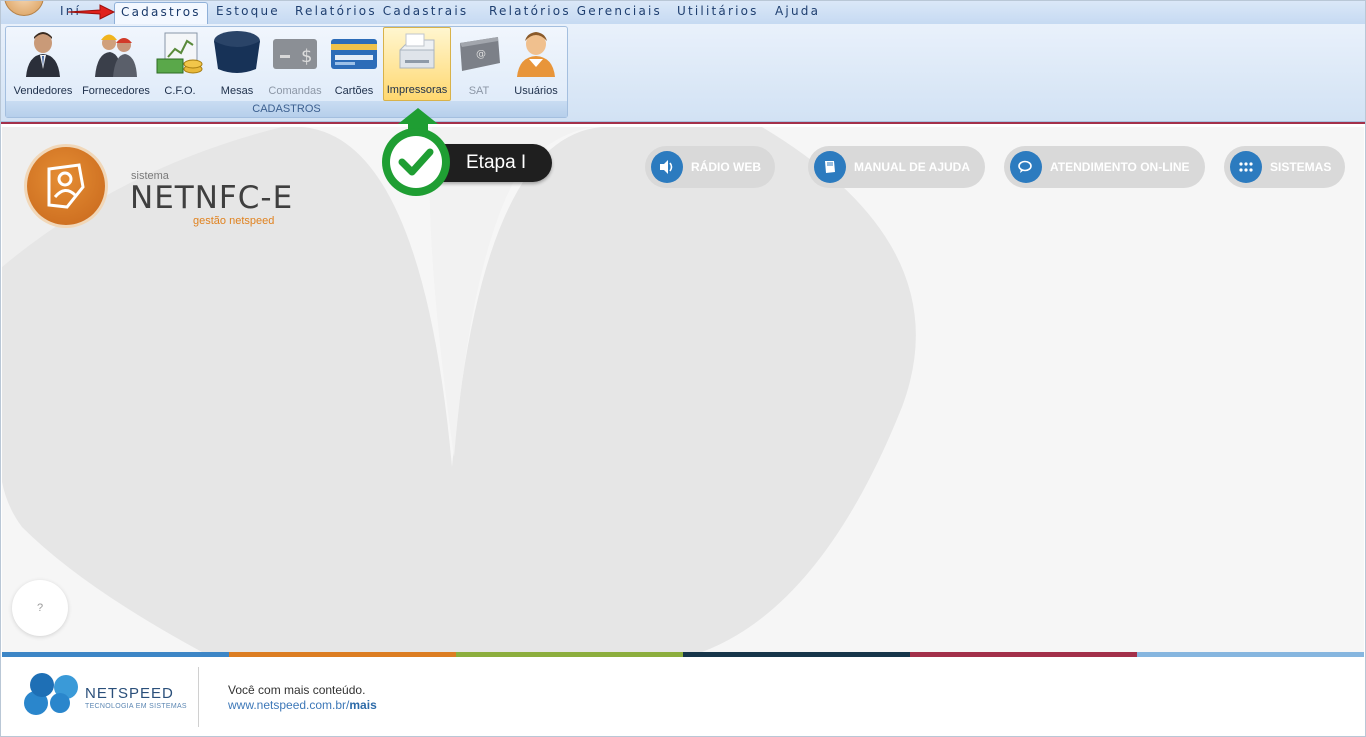 This screenshot has height=737, width=1366. I want to click on menu-cadastros: Cadastros, so click(161, 13).